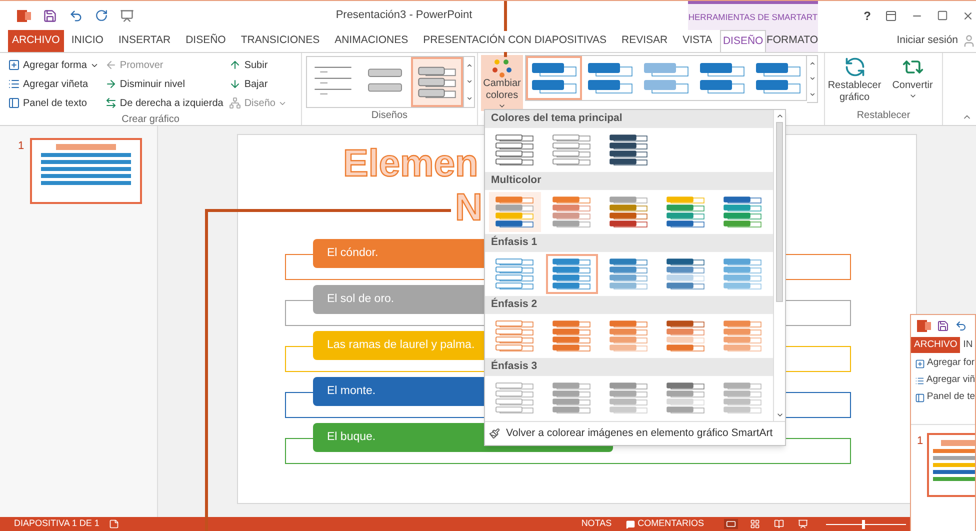 This screenshot has width=976, height=531. I want to click on ribbon-command: Agregar viñ, so click(945, 380).